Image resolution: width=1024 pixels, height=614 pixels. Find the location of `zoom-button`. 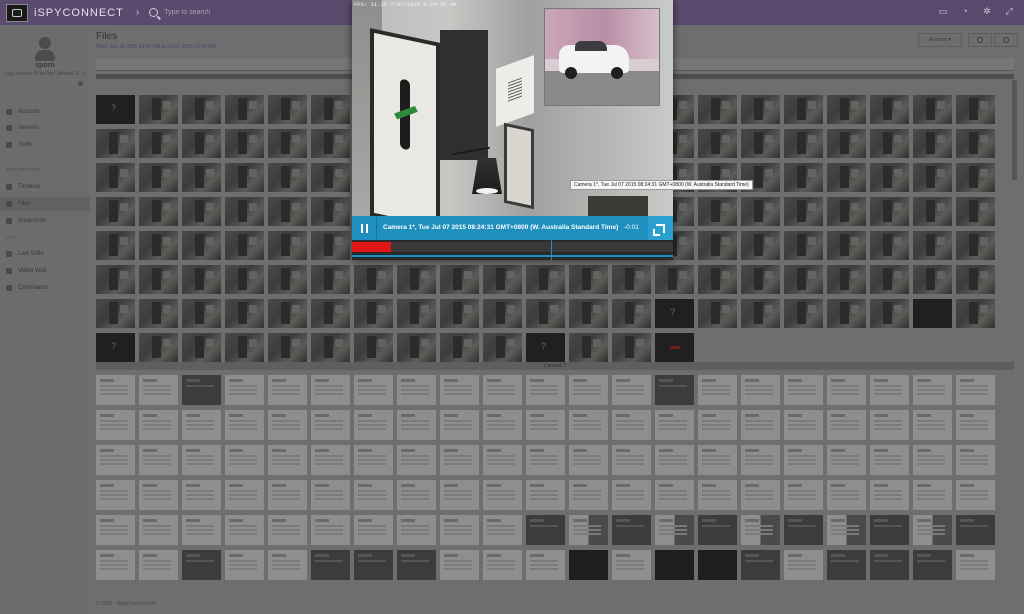

zoom-button is located at coordinates (1006, 40).